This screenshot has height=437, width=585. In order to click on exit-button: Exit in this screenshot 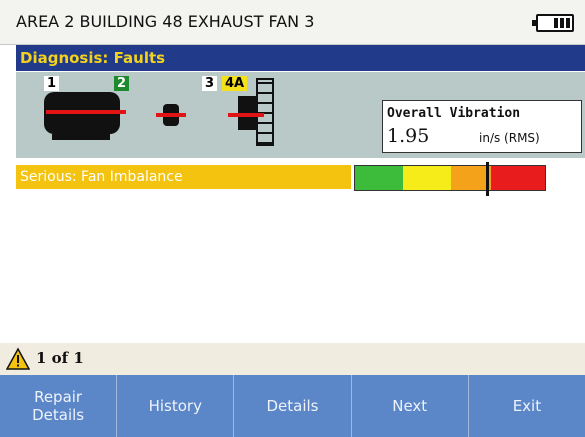, I will do `click(527, 406)`.